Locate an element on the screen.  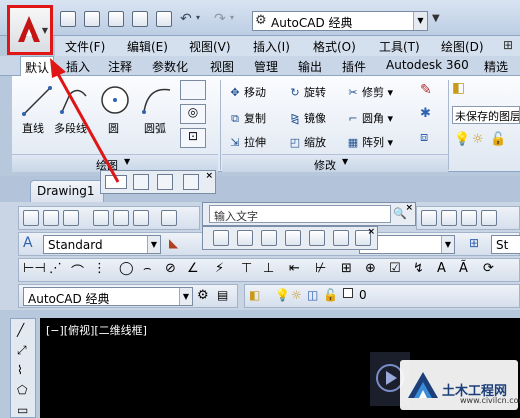
block-icon is located at coordinates (141, 182).